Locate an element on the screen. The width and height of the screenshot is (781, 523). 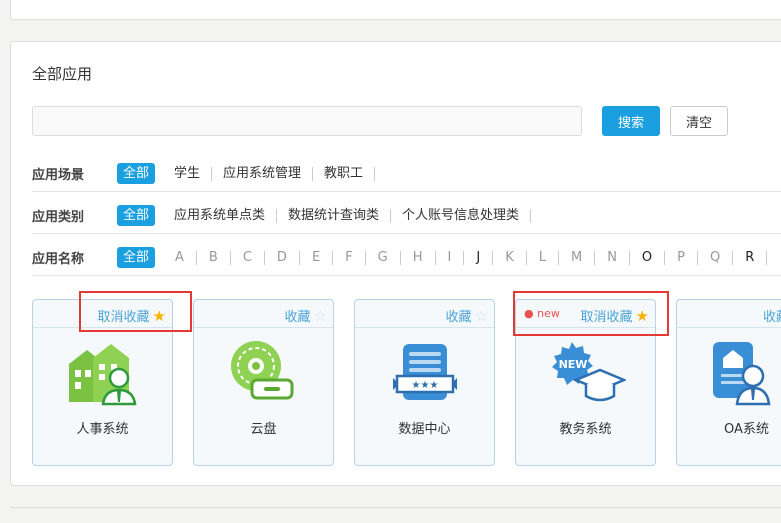
section-title: 全部应用 is located at coordinates (62, 74).